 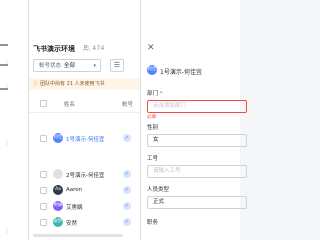 I want to click on avatar: 男娲, so click(x=58, y=206).